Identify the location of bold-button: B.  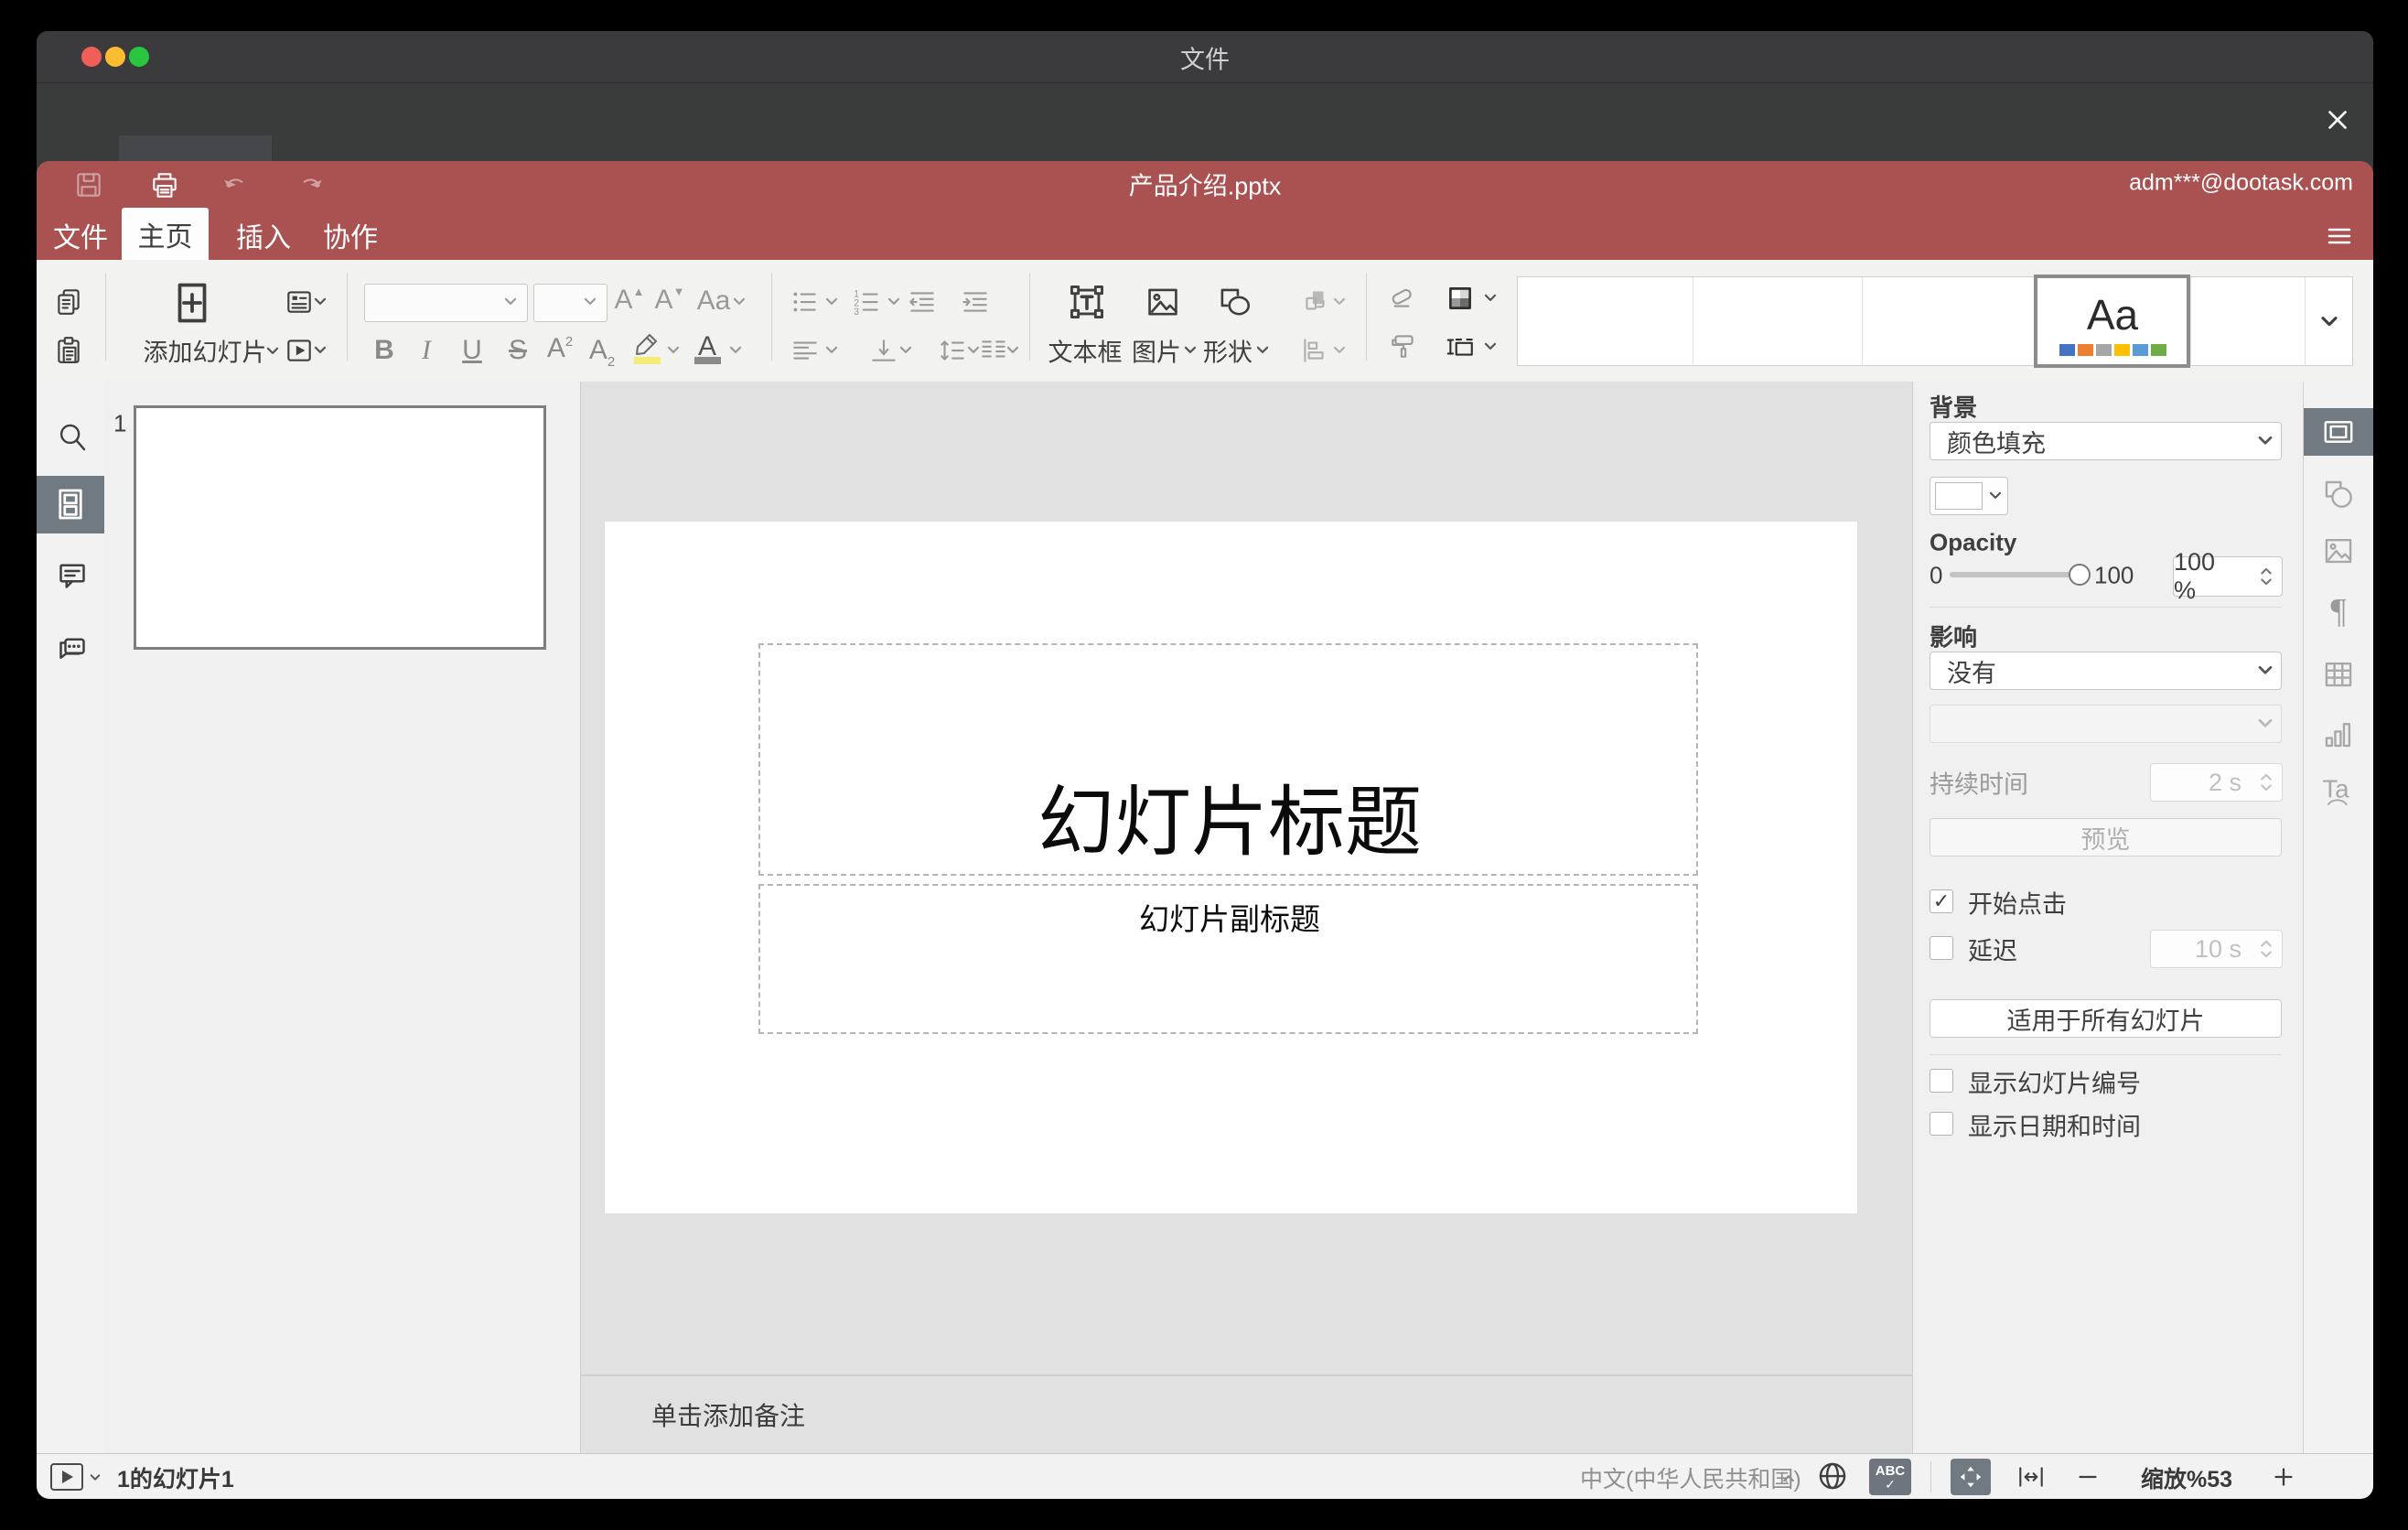
(384, 350).